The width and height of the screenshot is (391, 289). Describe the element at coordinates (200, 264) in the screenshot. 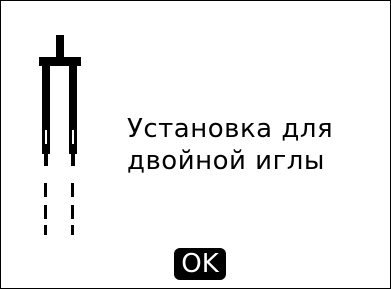

I see `ok-button: OK` at that location.